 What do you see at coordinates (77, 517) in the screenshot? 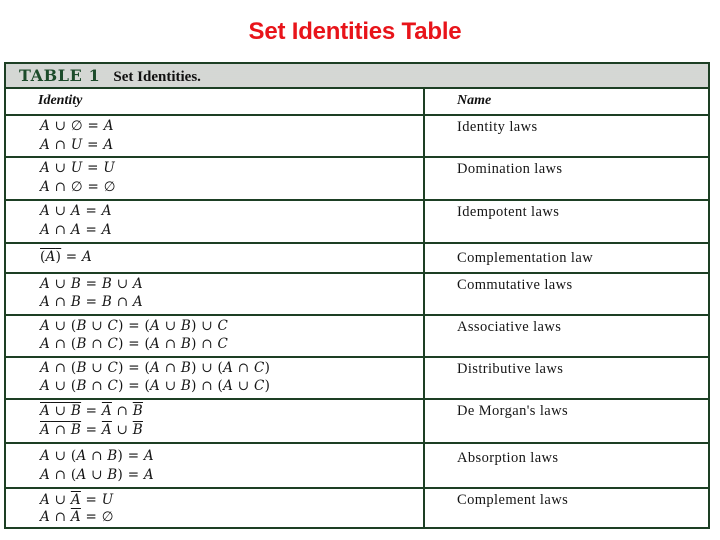
I see `identity-formula: A ∩ A = ∅` at bounding box center [77, 517].